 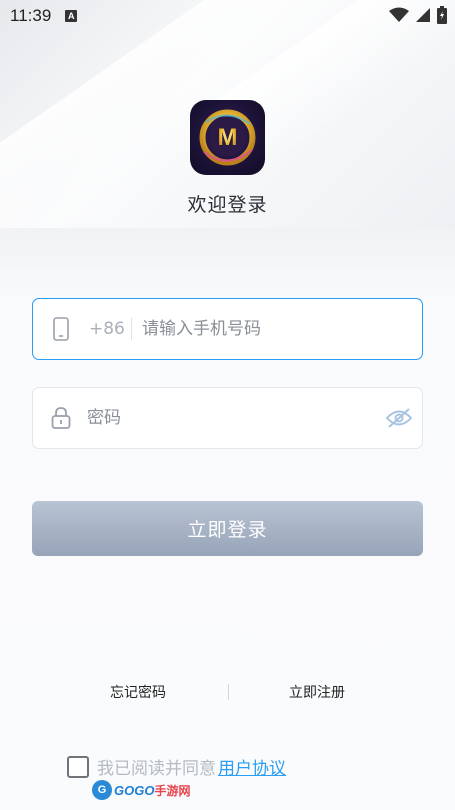 I want to click on country-code: +86, so click(x=109, y=329).